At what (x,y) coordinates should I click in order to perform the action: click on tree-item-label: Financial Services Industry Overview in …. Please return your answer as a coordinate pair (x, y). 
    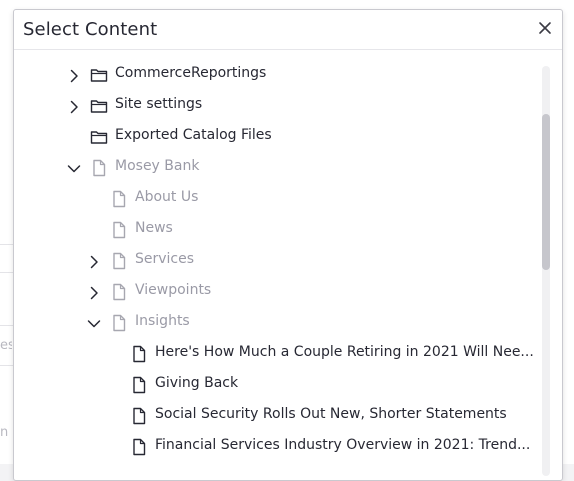
    Looking at the image, I should click on (343, 445).